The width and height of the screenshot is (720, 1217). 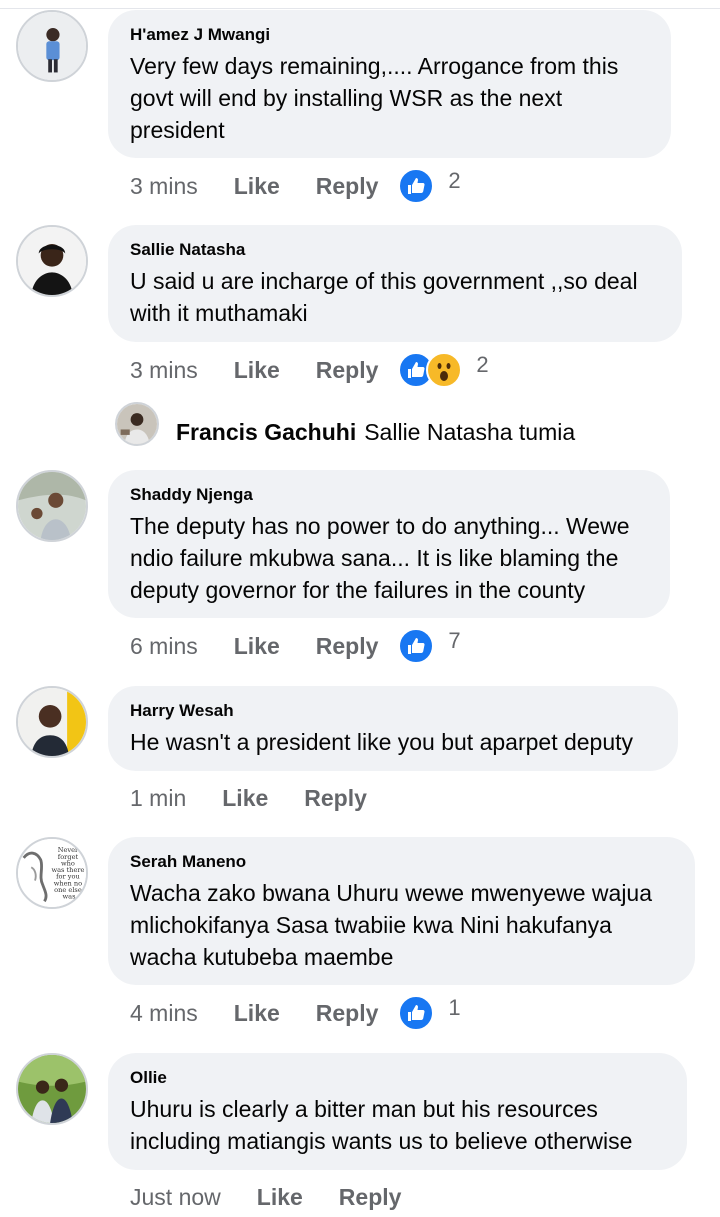 What do you see at coordinates (360, 8) in the screenshot?
I see `top-divider` at bounding box center [360, 8].